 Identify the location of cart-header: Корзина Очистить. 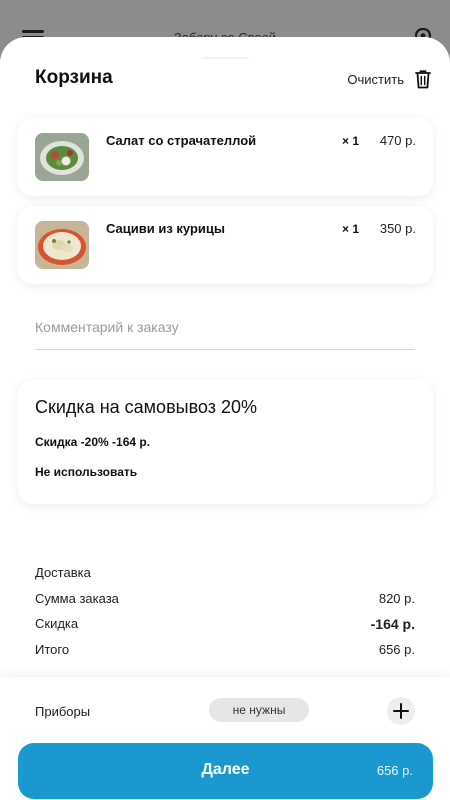
(225, 81).